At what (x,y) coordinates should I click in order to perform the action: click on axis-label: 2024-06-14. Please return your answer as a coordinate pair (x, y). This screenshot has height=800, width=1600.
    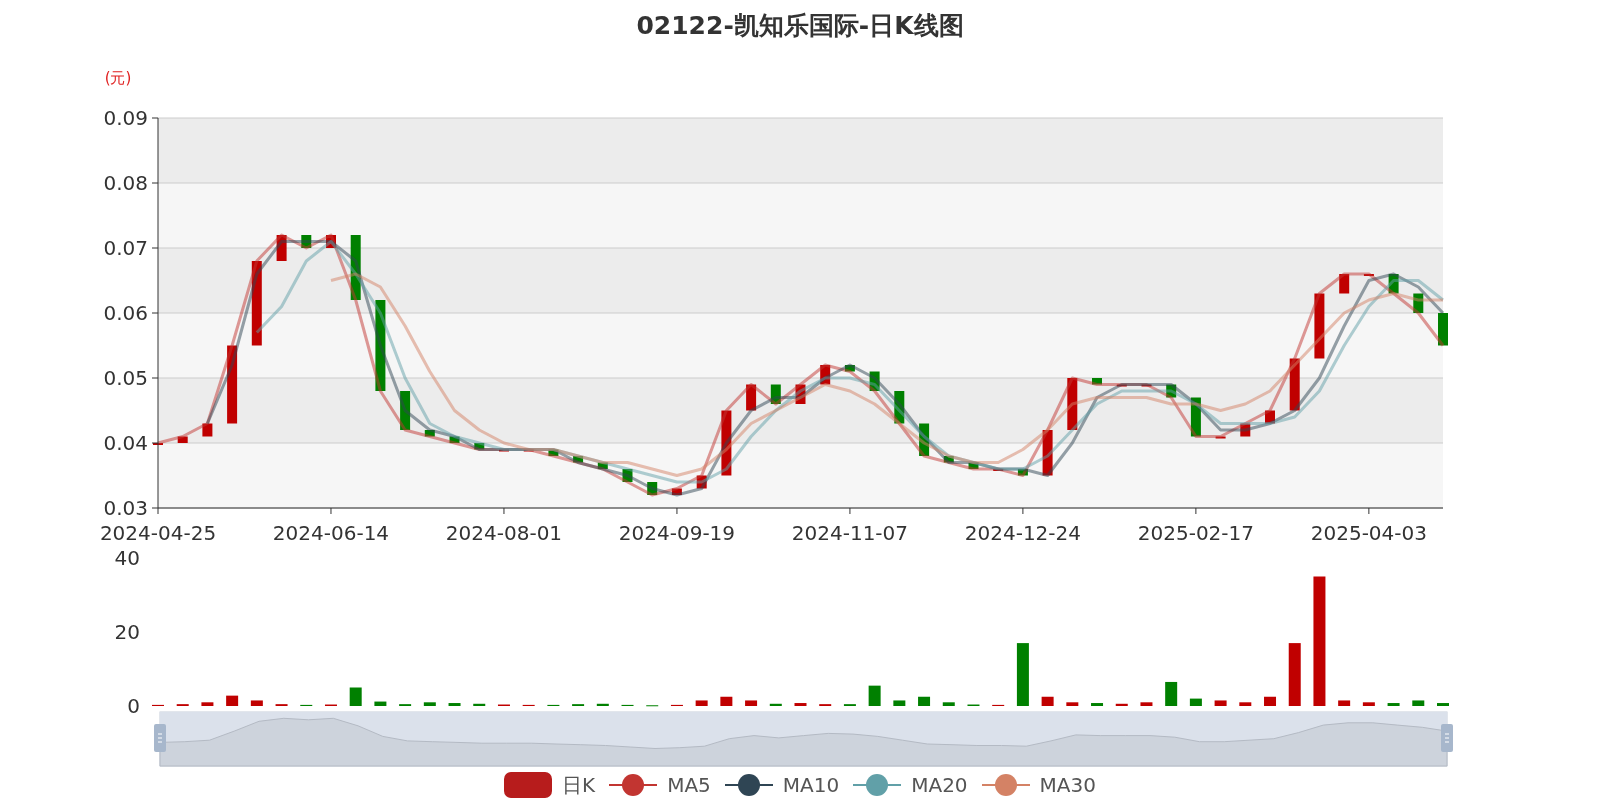
    Looking at the image, I should click on (331, 533).